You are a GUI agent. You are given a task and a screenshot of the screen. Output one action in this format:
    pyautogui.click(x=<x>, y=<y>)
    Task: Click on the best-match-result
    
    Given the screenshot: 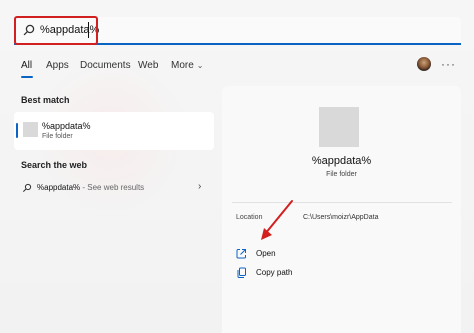 What is the action you would take?
    pyautogui.click(x=114, y=131)
    